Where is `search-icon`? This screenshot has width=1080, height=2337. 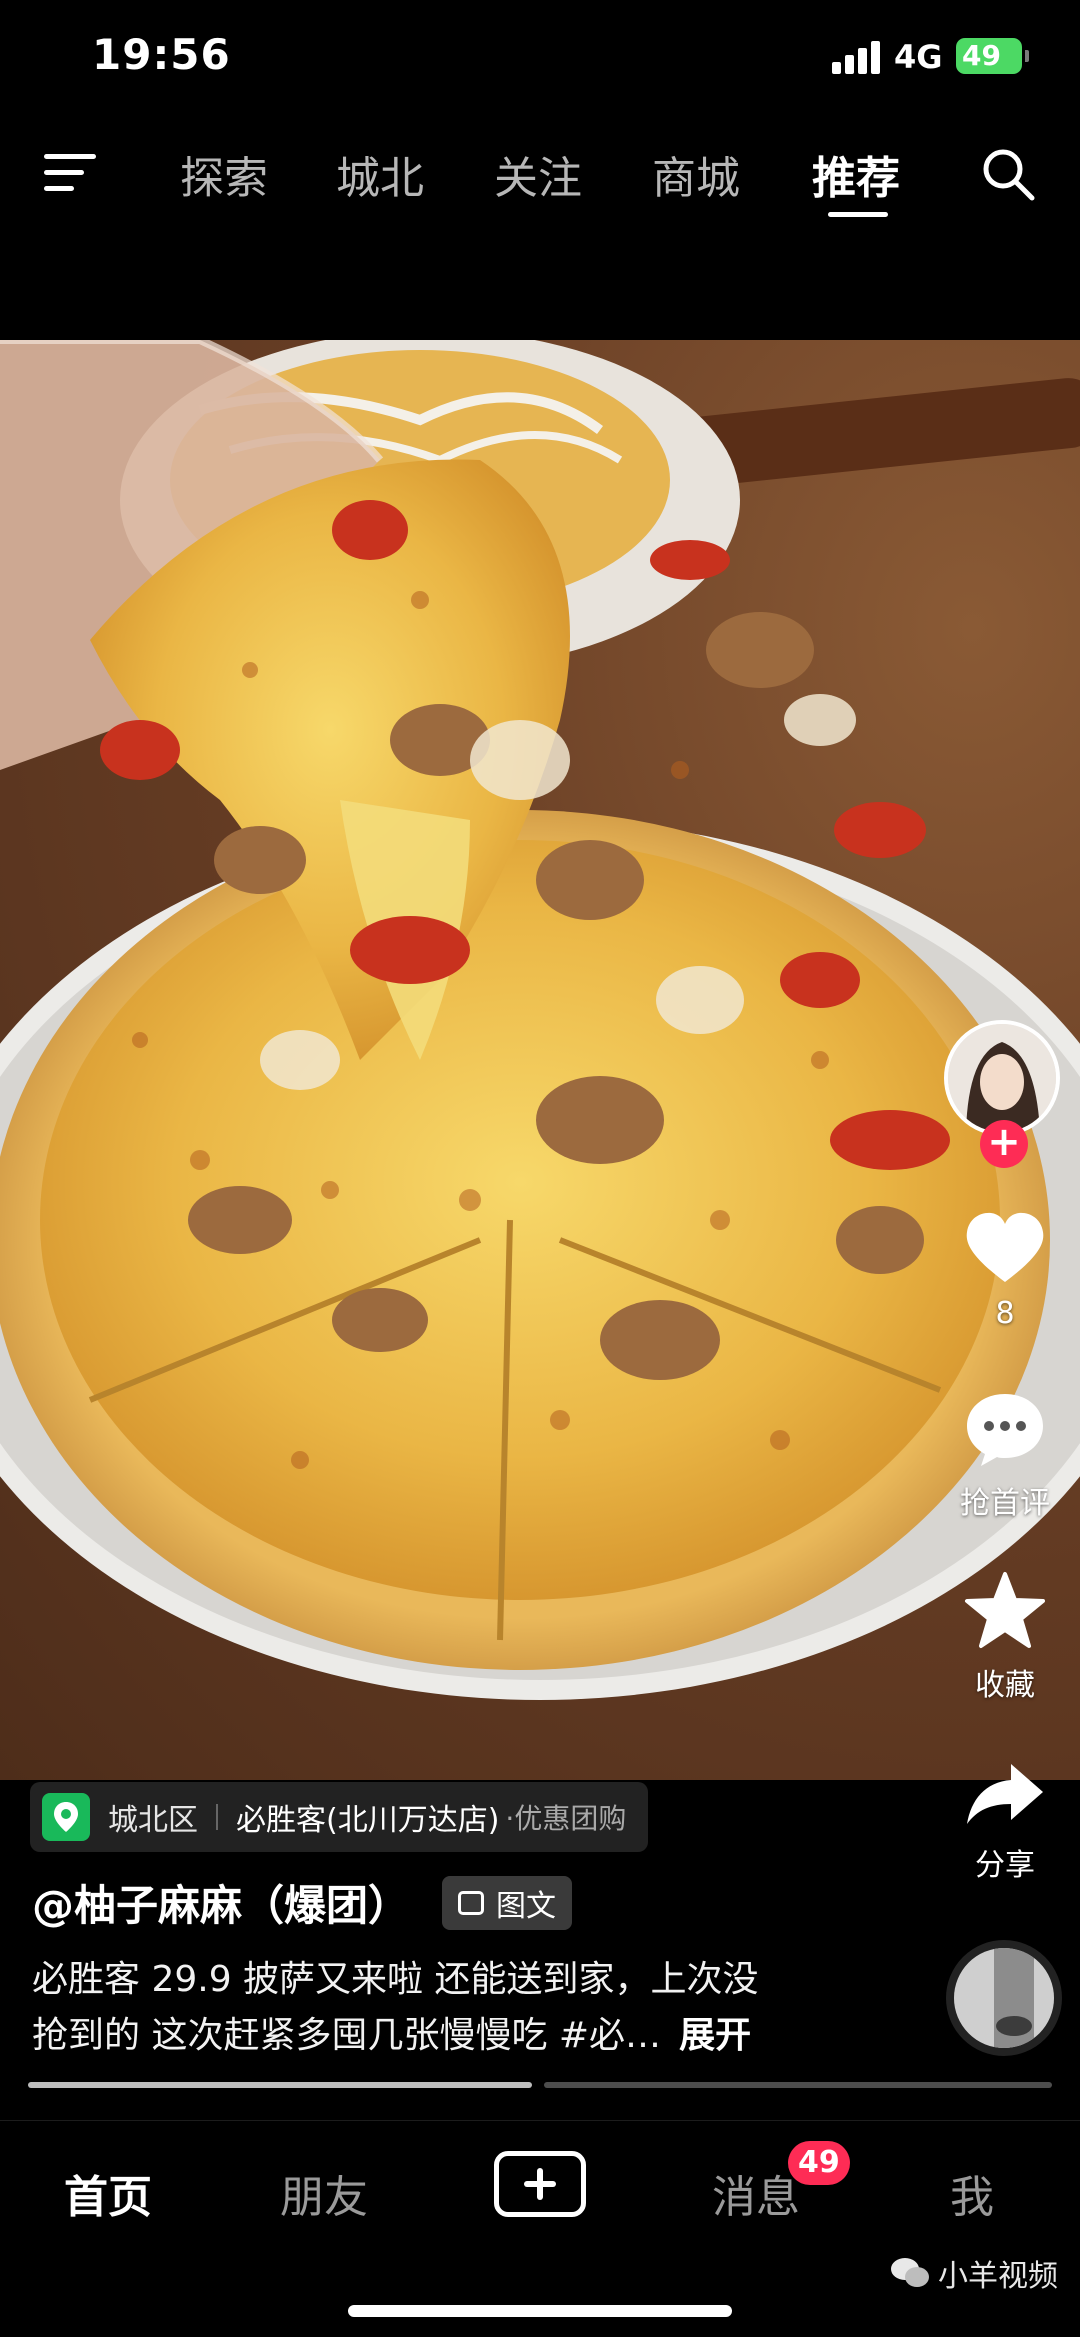 search-icon is located at coordinates (1008, 174).